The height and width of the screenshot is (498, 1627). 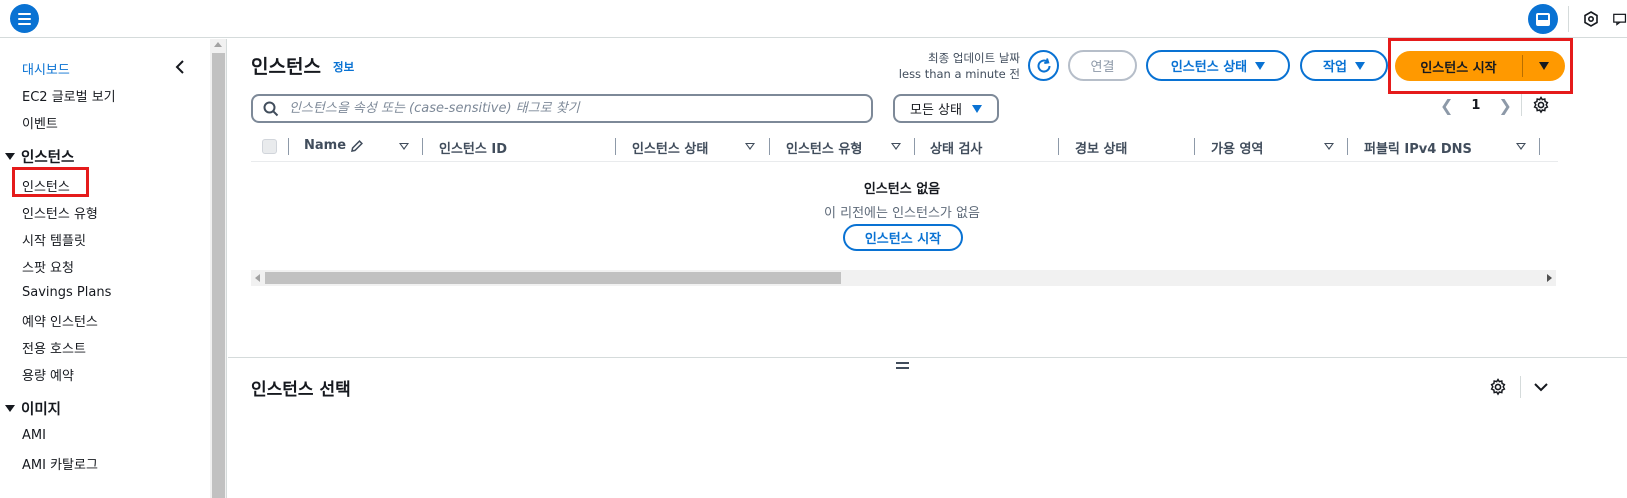 I want to click on search-icon, so click(x=271, y=108).